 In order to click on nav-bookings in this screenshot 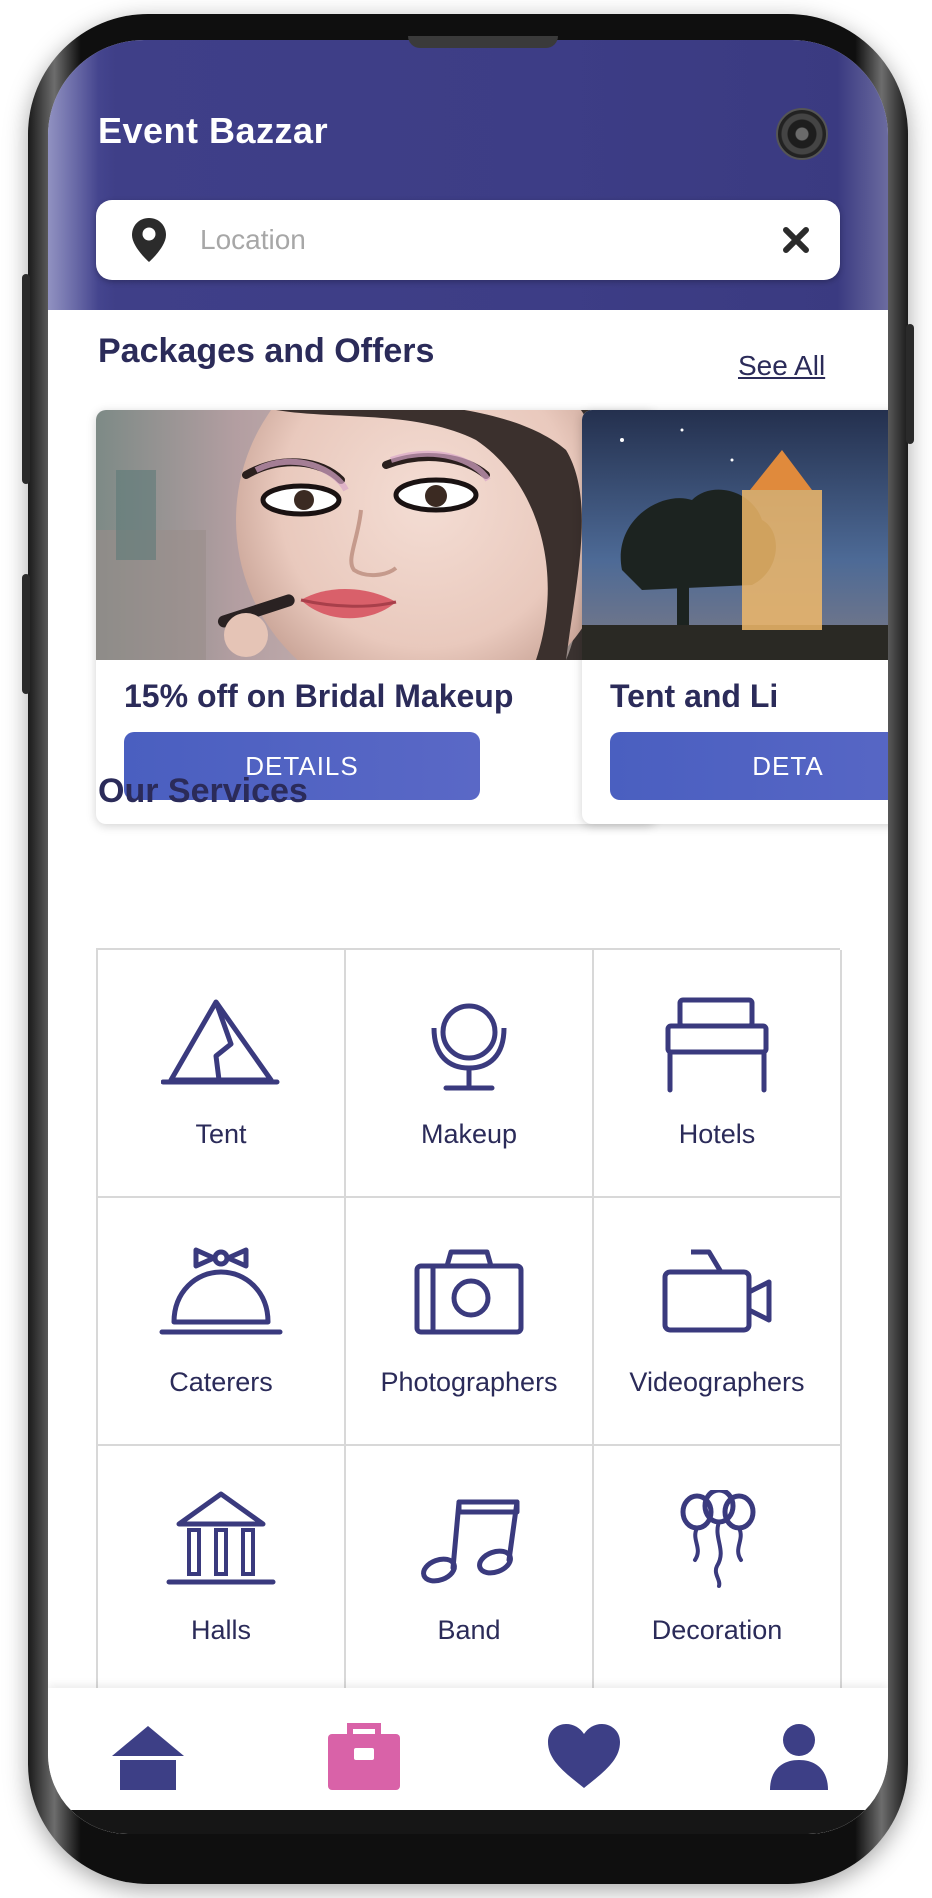, I will do `click(364, 1759)`.